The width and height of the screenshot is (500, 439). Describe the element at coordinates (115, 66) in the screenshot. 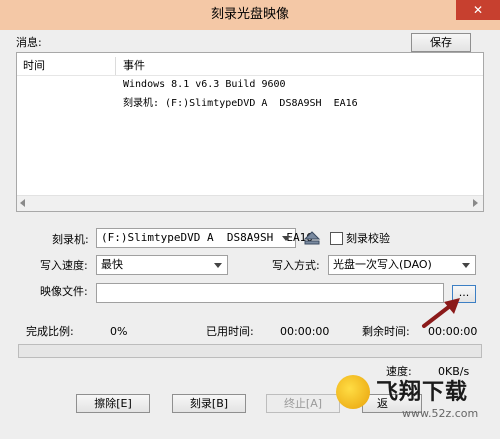

I see `column-separator` at that location.